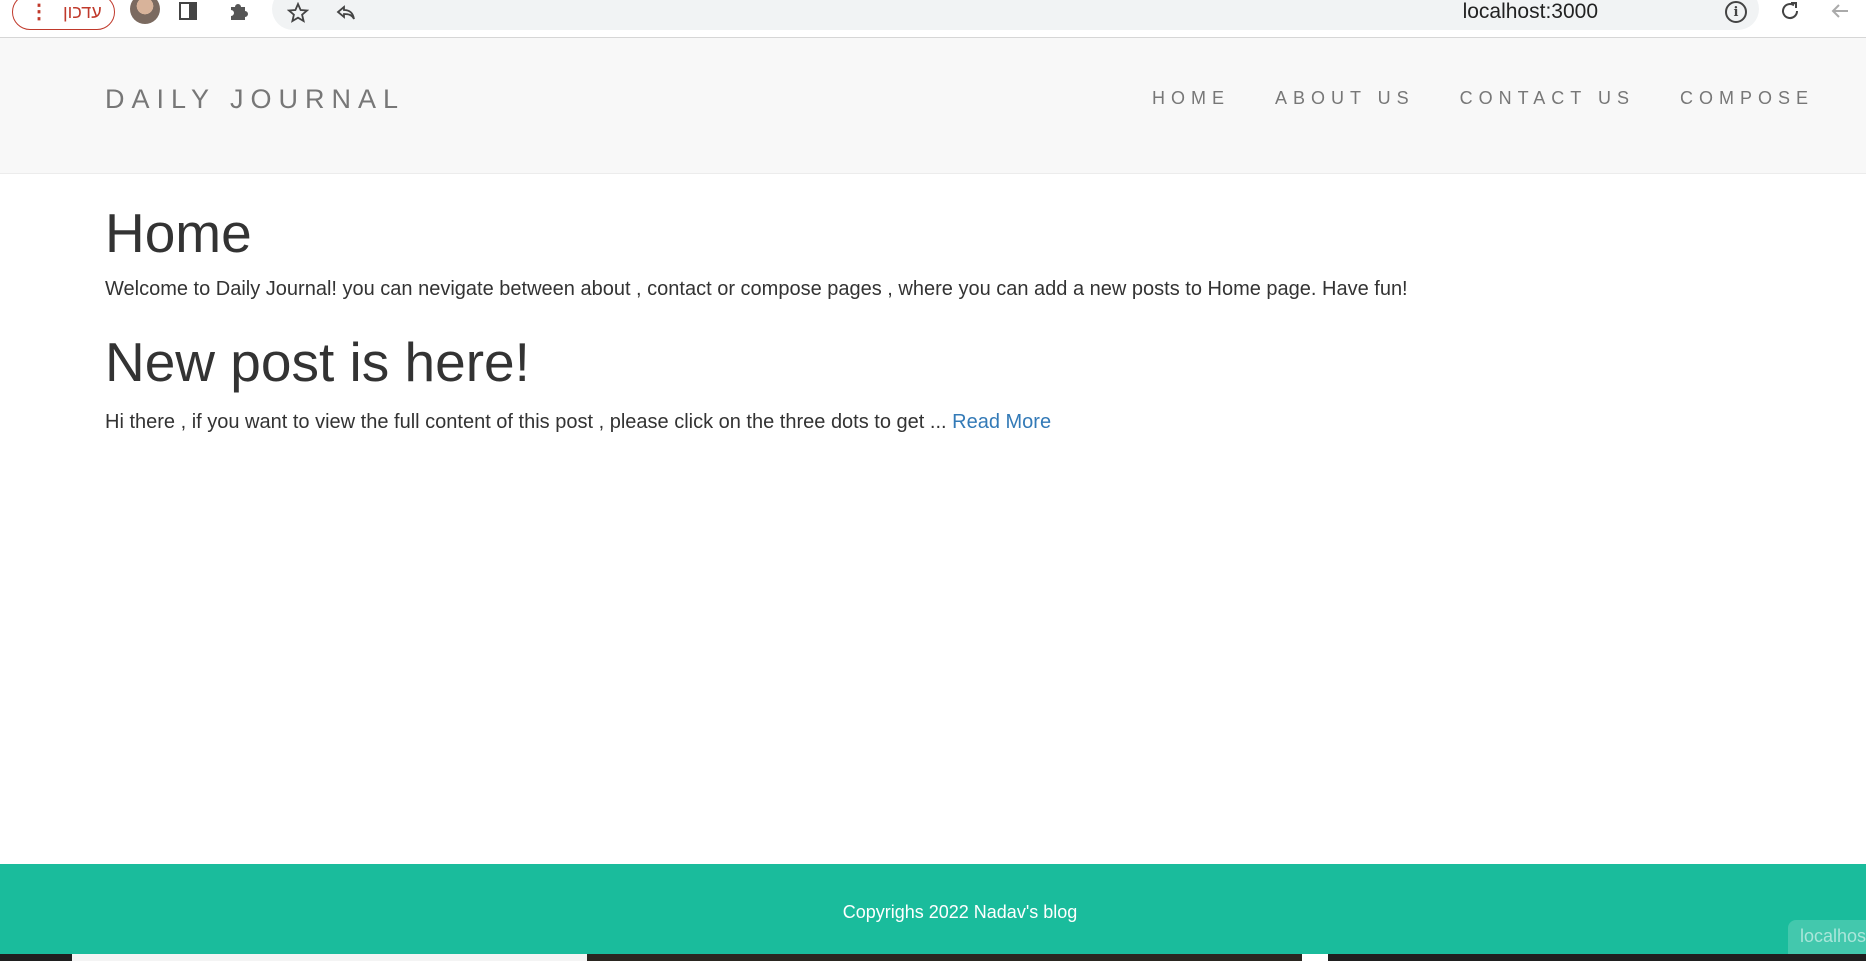  What do you see at coordinates (298, 13) in the screenshot?
I see `bookmark-star-icon` at bounding box center [298, 13].